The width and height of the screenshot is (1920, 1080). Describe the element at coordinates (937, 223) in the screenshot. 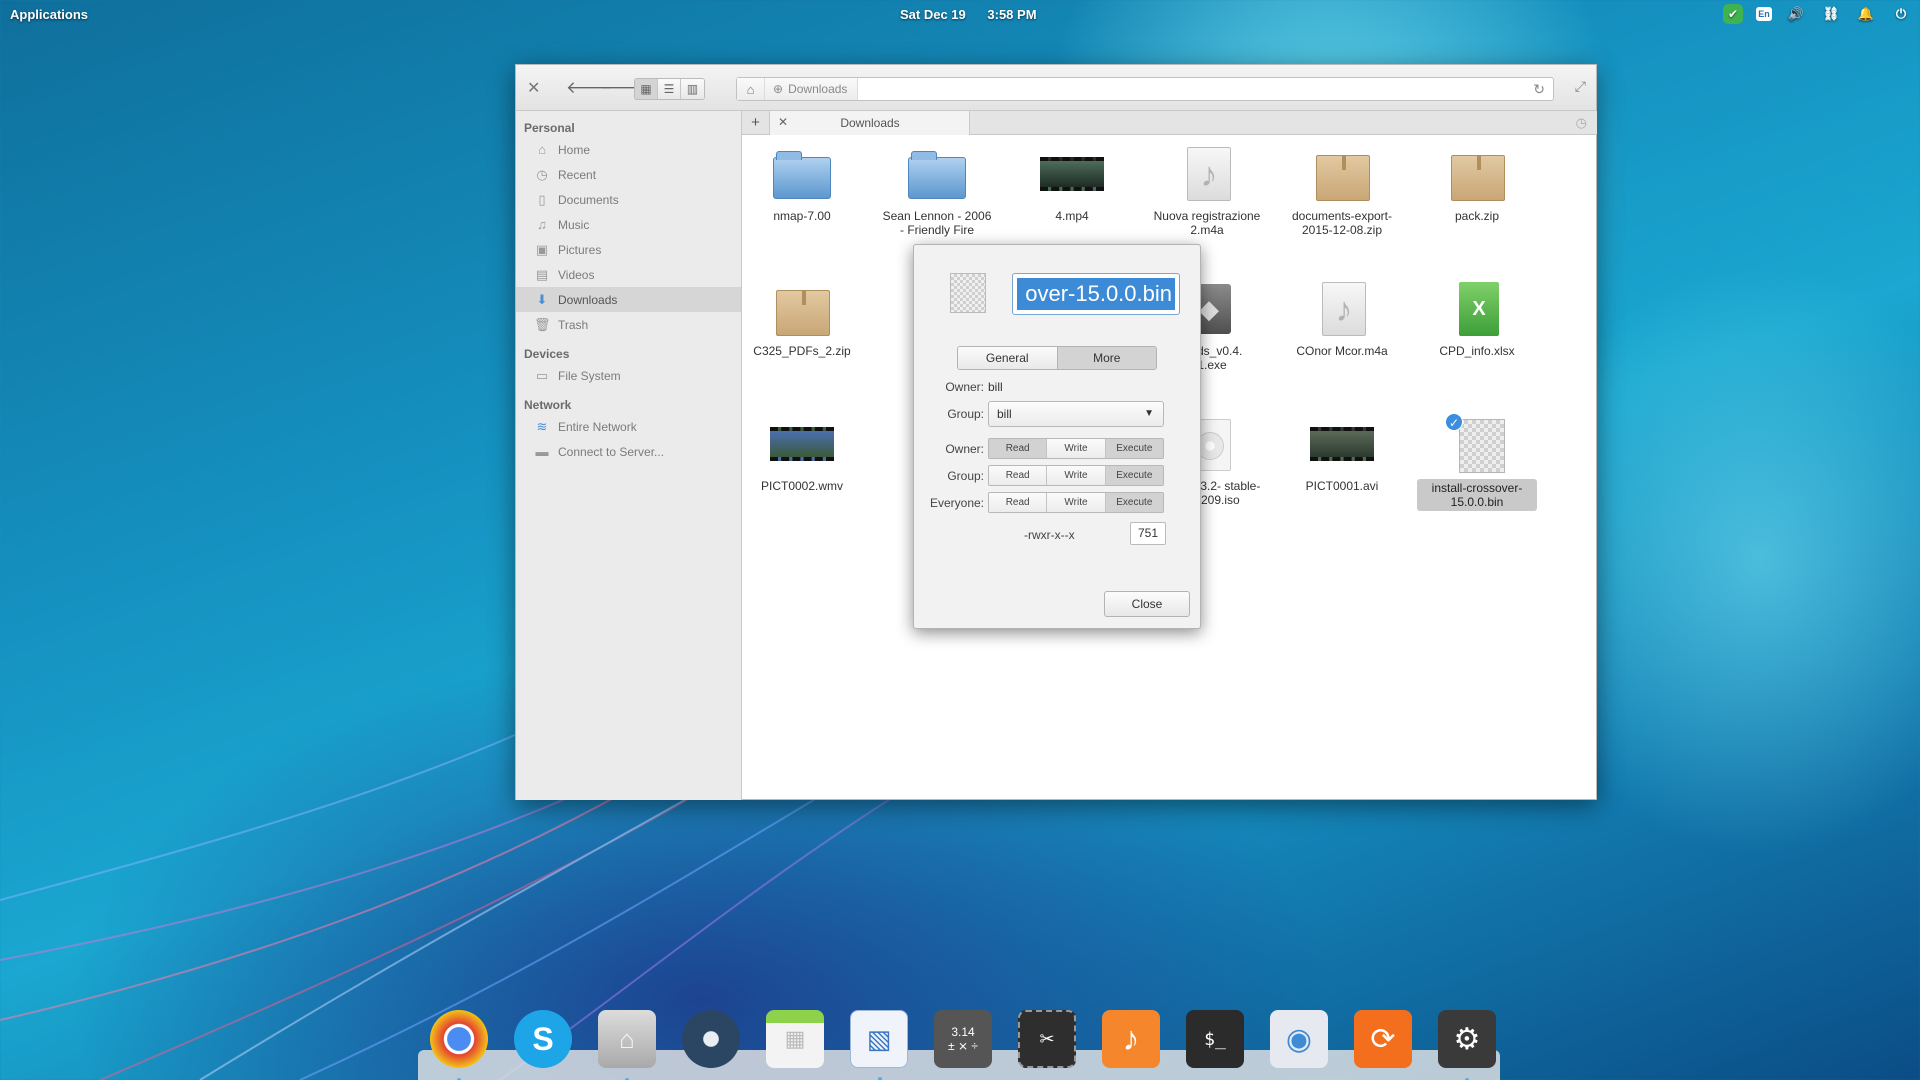

I see `file-label: Sean Lennon - 2006 - Friendly Fire` at that location.